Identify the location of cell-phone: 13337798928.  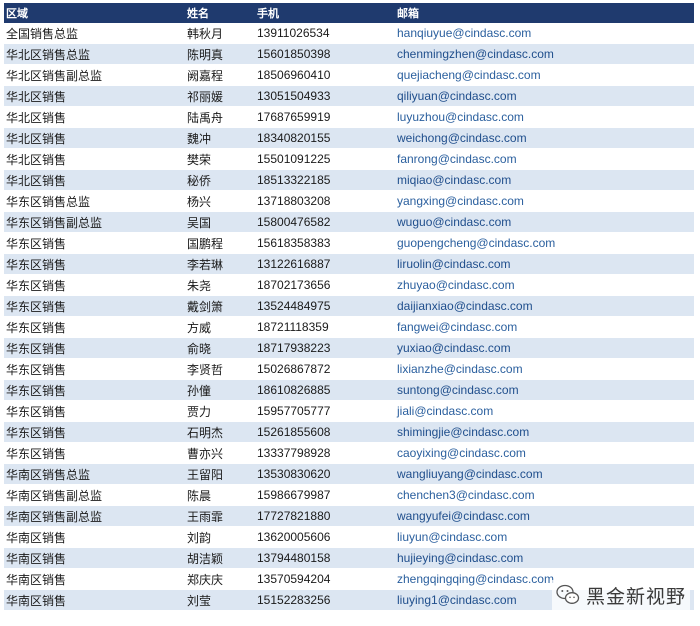
(325, 453).